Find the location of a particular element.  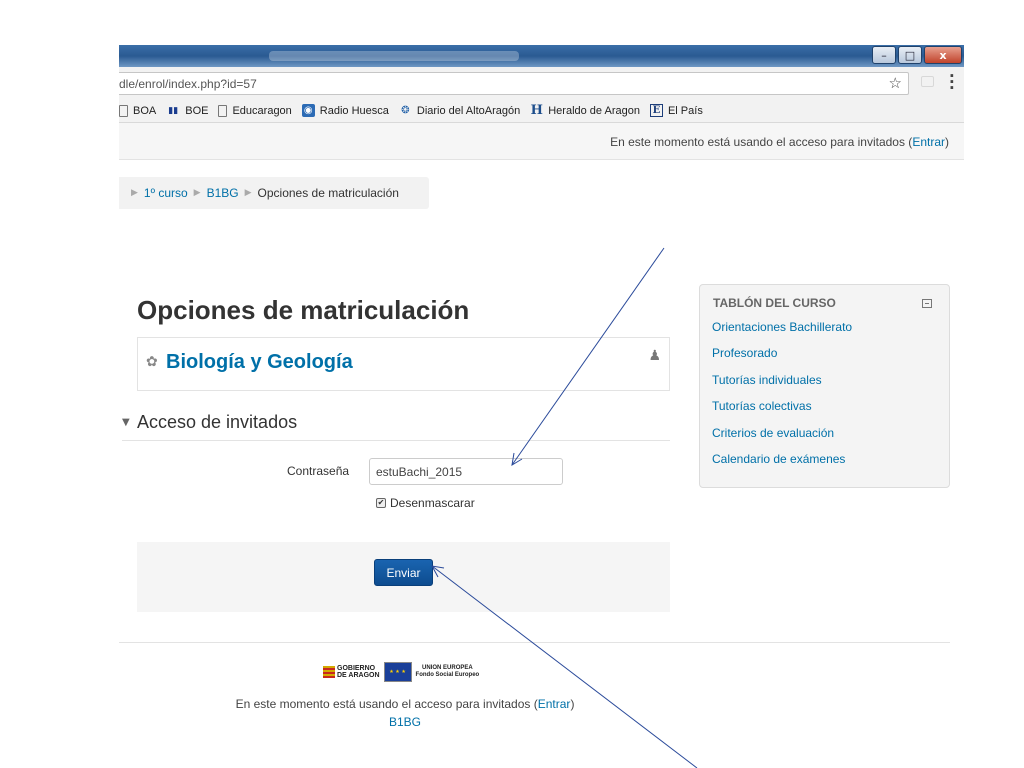

block-list-item: Tutorías individuales is located at coordinates (782, 386).